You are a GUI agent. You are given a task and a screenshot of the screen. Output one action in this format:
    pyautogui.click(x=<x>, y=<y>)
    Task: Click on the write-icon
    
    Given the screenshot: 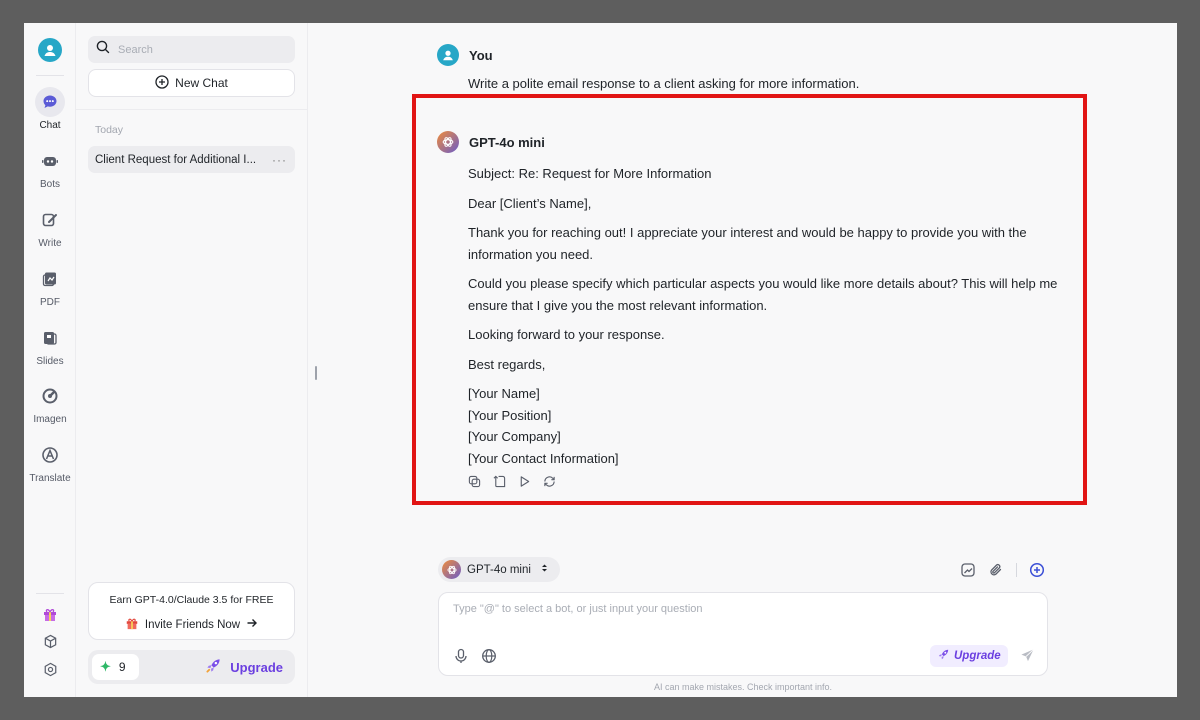 What is the action you would take?
    pyautogui.click(x=50, y=220)
    